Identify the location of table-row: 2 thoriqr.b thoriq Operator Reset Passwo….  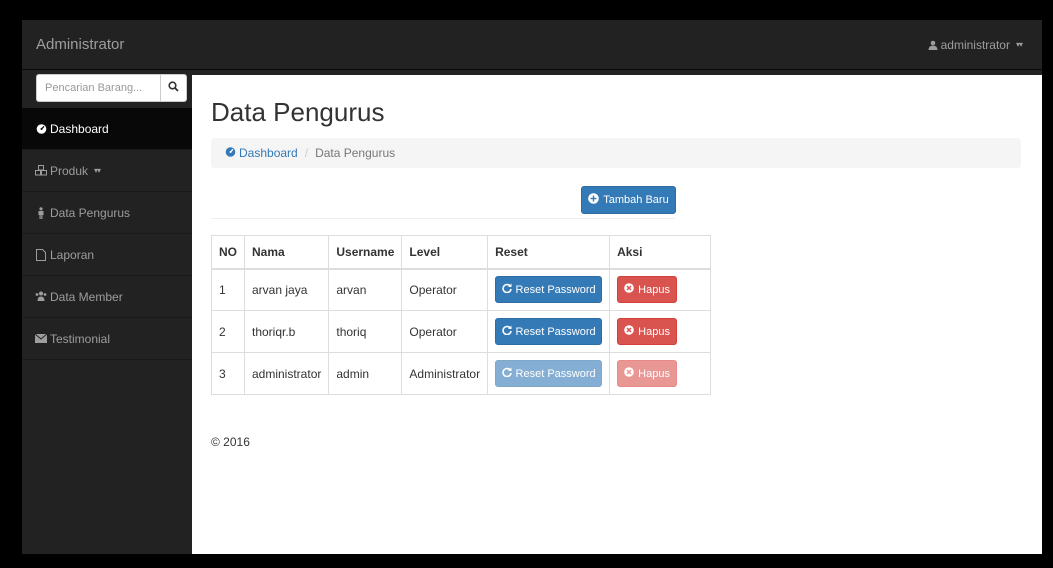
(461, 331).